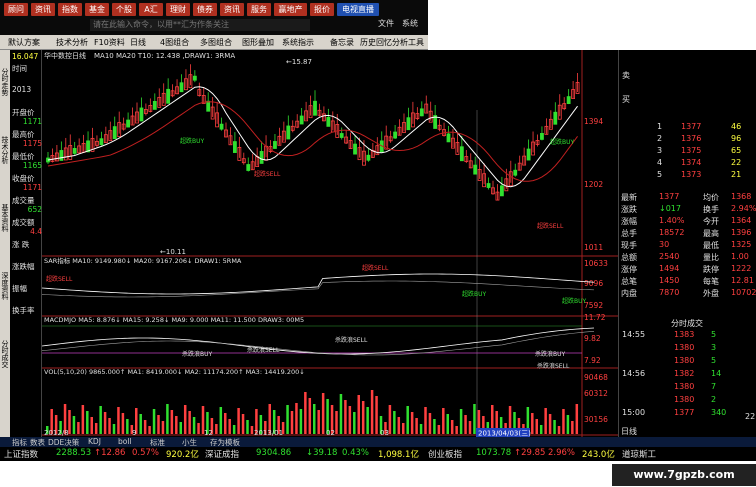  I want to click on indicator-tab-4: boll, so click(125, 441).